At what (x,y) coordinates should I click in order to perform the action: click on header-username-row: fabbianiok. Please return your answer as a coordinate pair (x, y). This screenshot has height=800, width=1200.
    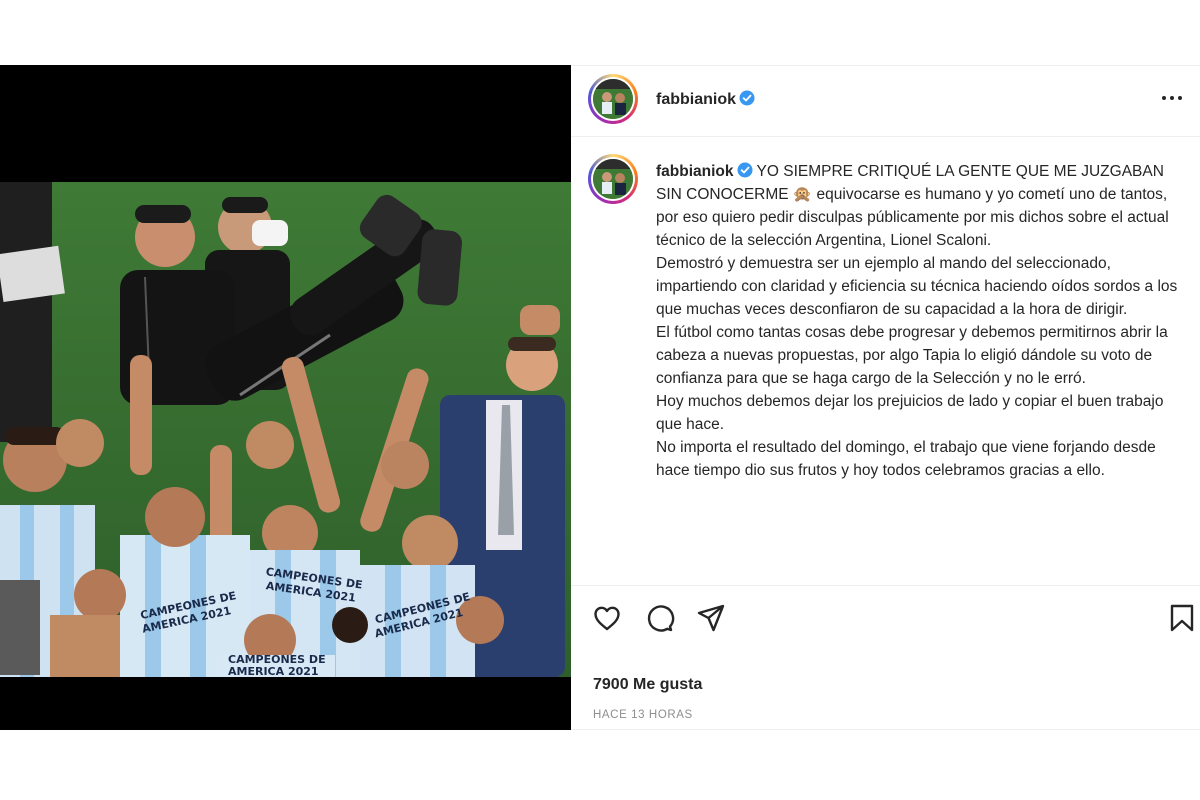
    Looking at the image, I should click on (705, 99).